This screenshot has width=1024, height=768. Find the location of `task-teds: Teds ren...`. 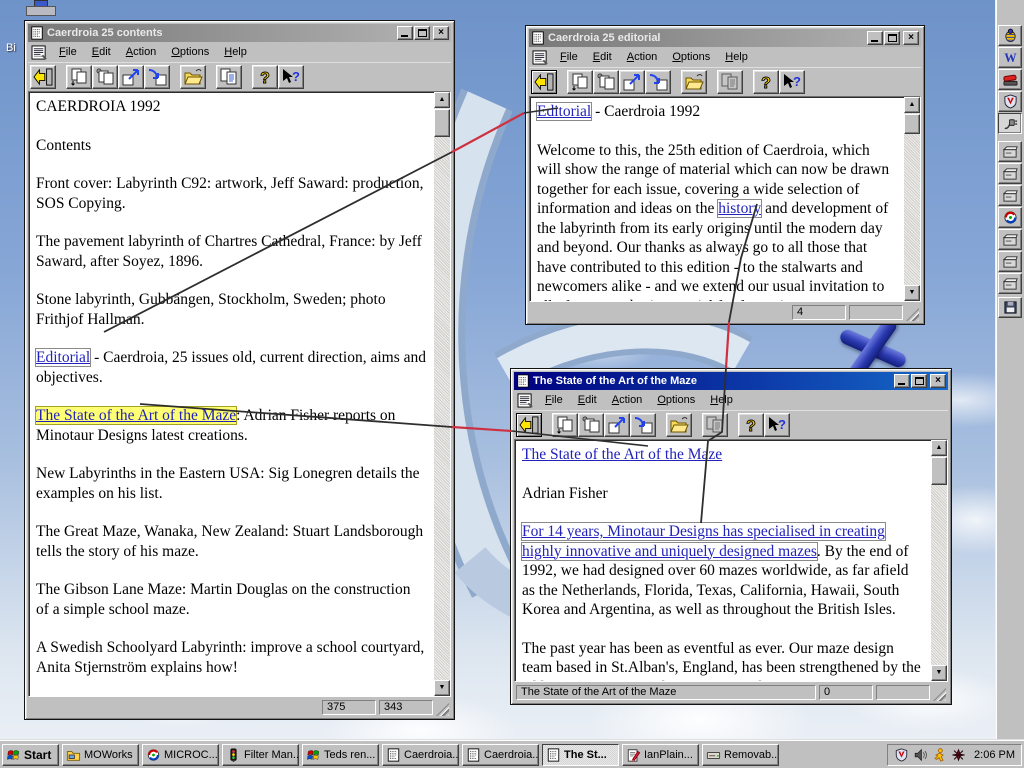

task-teds: Teds ren... is located at coordinates (340, 754).